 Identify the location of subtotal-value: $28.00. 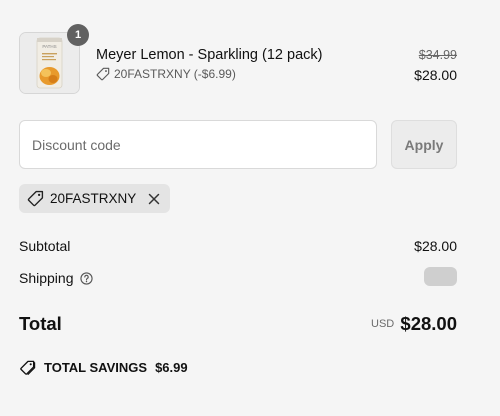
(435, 246).